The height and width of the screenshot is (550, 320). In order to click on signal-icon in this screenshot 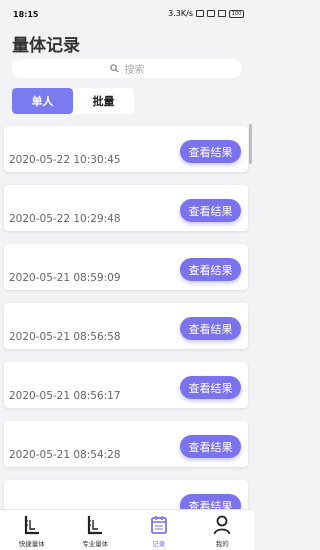, I will do `click(211, 13)`.